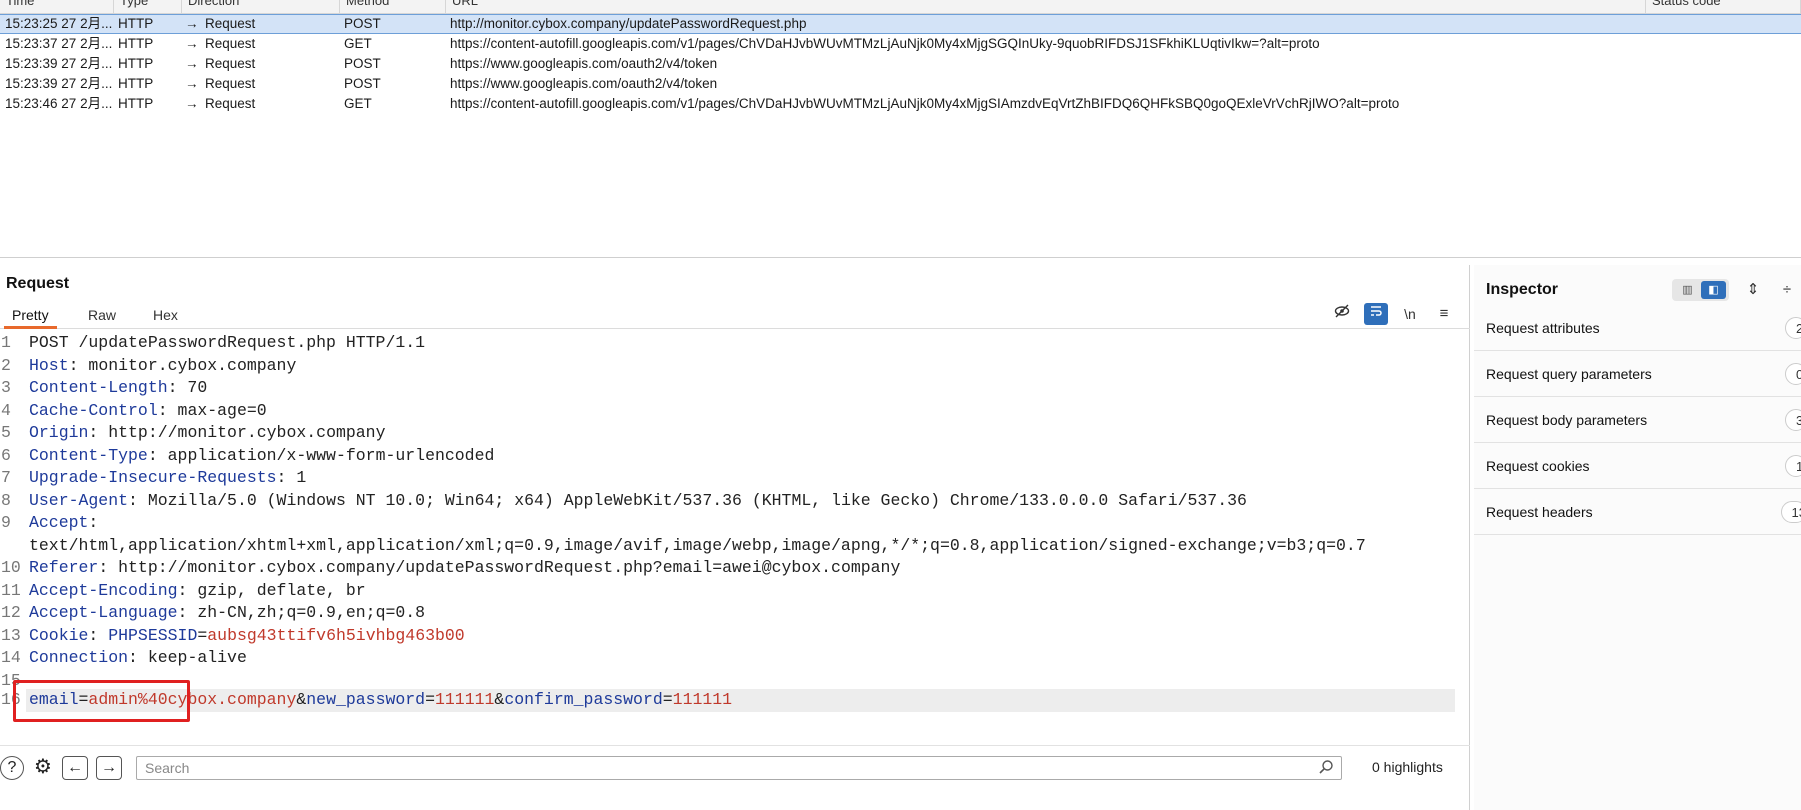 The width and height of the screenshot is (1801, 810). What do you see at coordinates (79, 657) in the screenshot?
I see `header-name: Connection` at bounding box center [79, 657].